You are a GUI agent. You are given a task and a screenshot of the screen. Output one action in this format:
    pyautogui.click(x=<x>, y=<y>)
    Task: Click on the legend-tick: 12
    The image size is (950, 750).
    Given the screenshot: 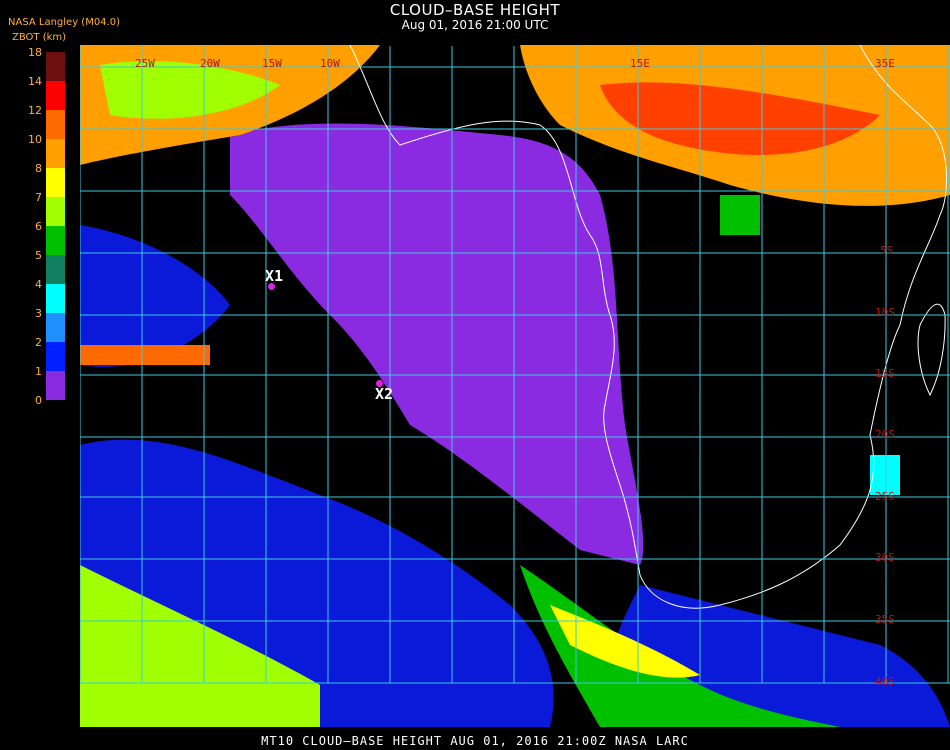 What is the action you would take?
    pyautogui.click(x=35, y=110)
    